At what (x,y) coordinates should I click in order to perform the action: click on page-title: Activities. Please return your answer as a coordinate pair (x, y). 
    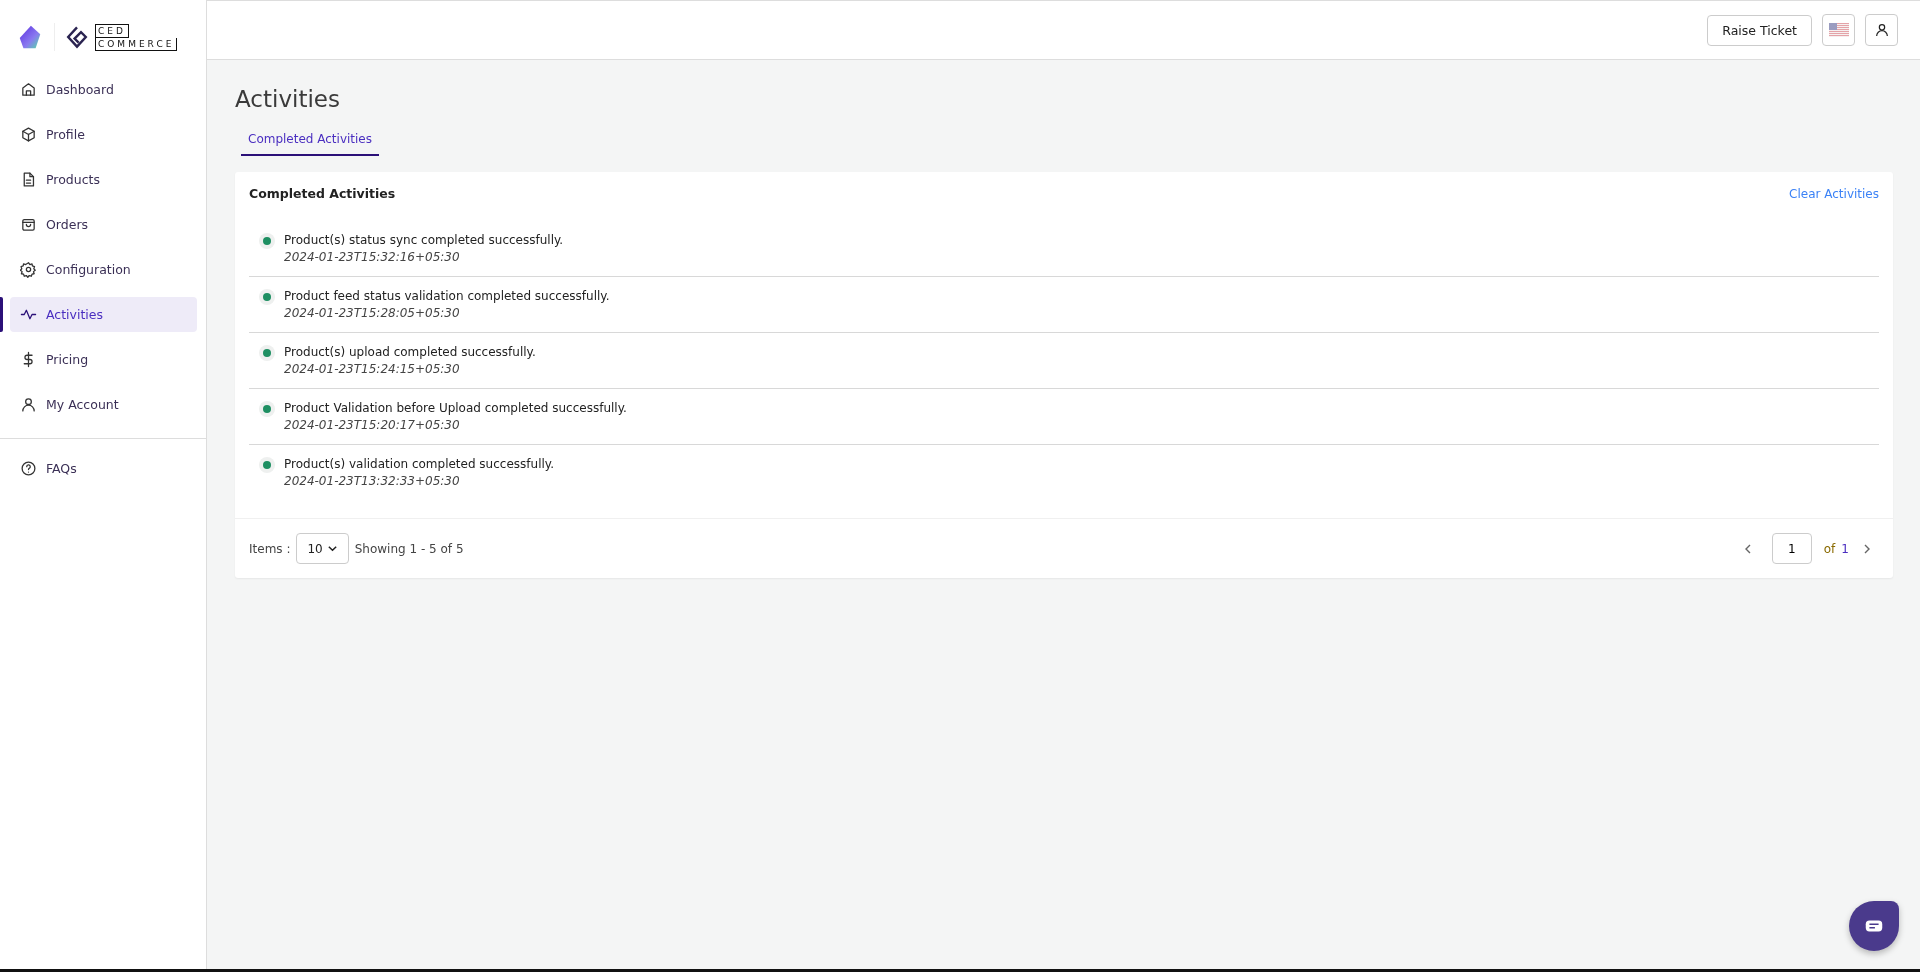
    Looking at the image, I should click on (288, 99).